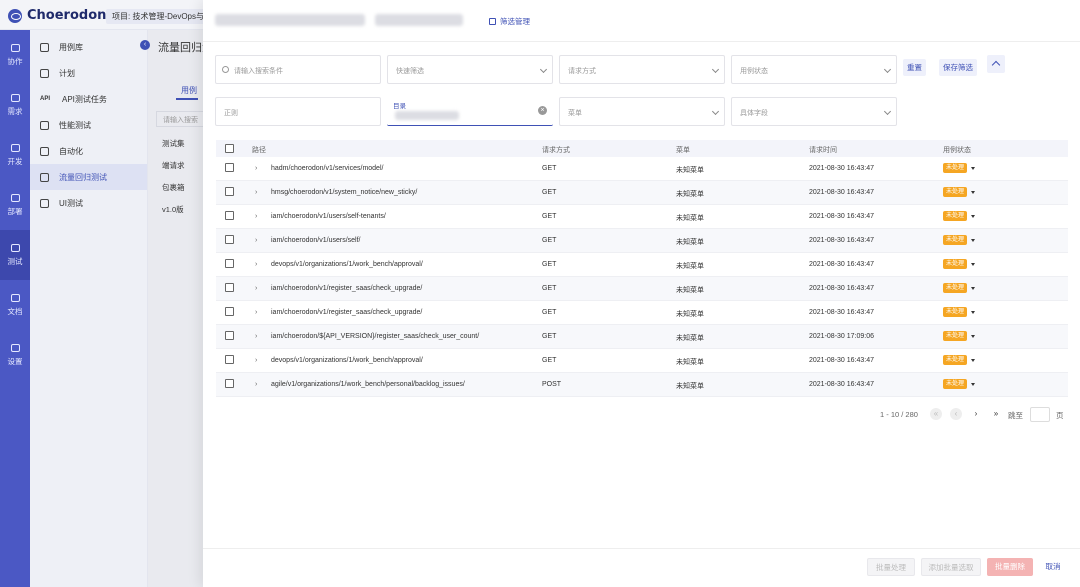 The image size is (1080, 587). Describe the element at coordinates (88, 177) in the screenshot. I see `subnav-item: 流量回归测试` at that location.